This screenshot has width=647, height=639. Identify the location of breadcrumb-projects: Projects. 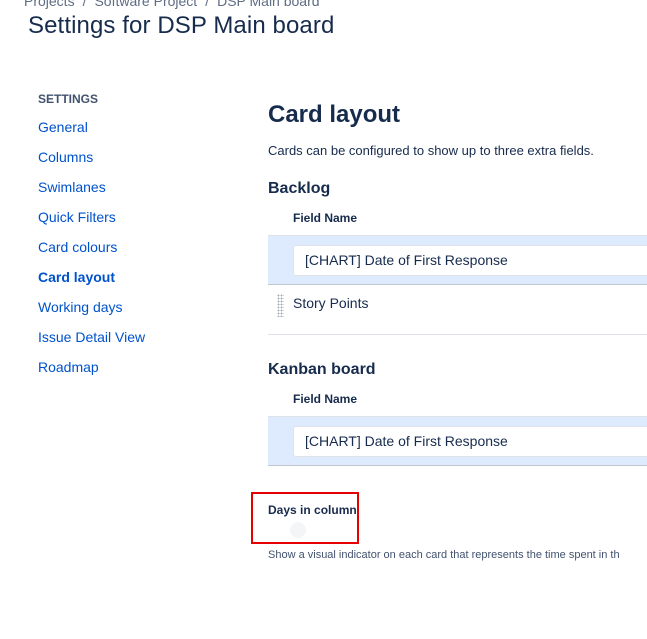
(49, 4).